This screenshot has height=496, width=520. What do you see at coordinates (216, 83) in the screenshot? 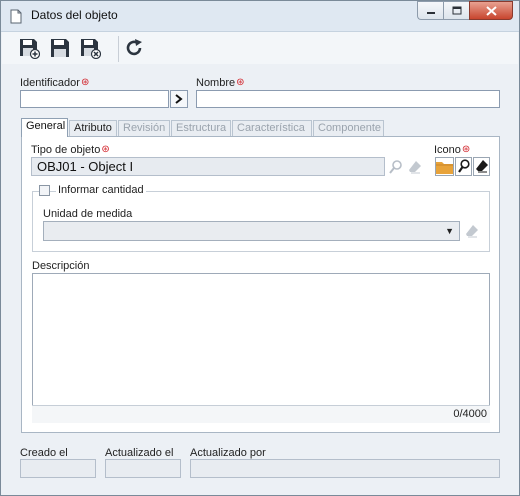
I see `name-label-text: Nombre` at bounding box center [216, 83].